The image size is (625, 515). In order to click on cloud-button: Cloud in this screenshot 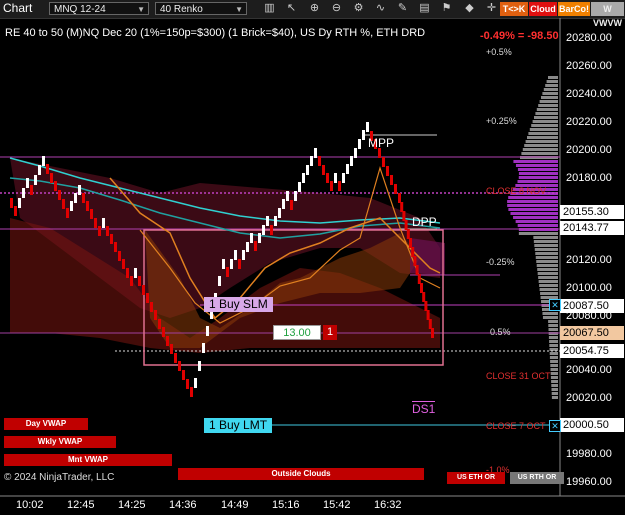, I will do `click(543, 9)`.